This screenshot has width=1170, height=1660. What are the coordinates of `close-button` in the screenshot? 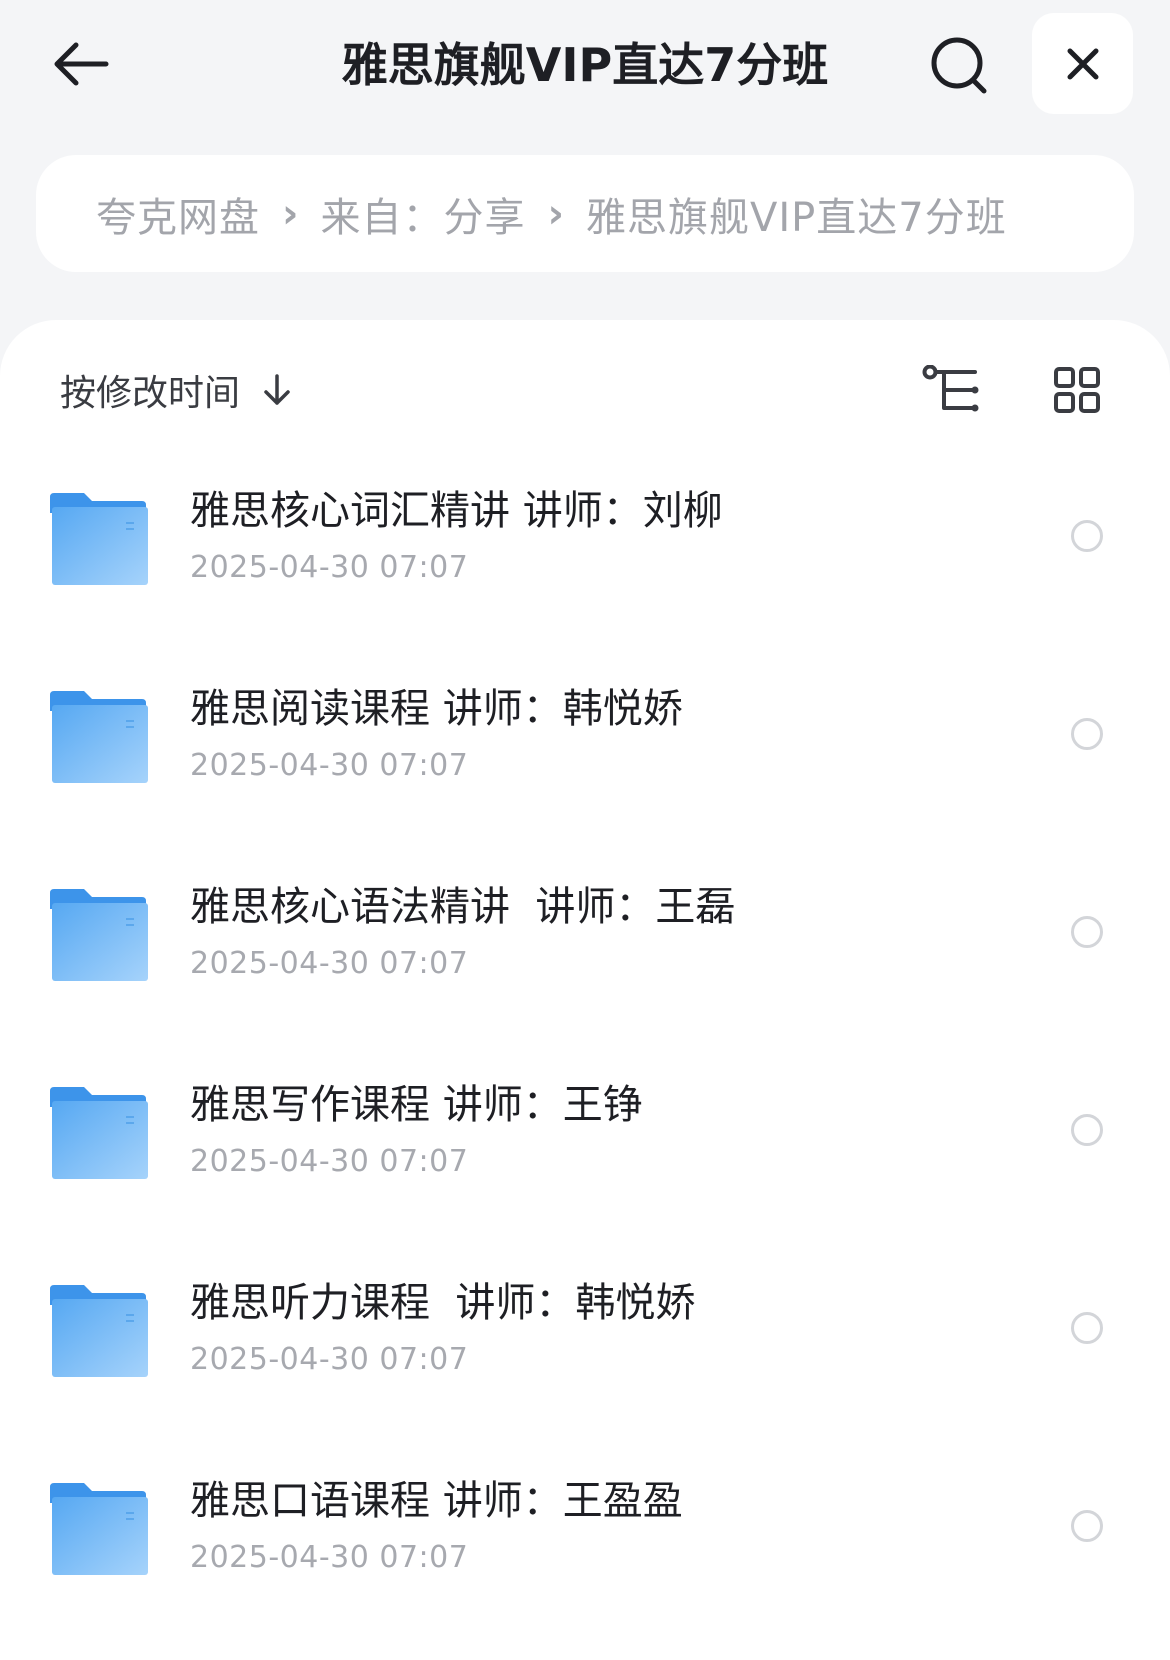 It's located at (1082, 63).